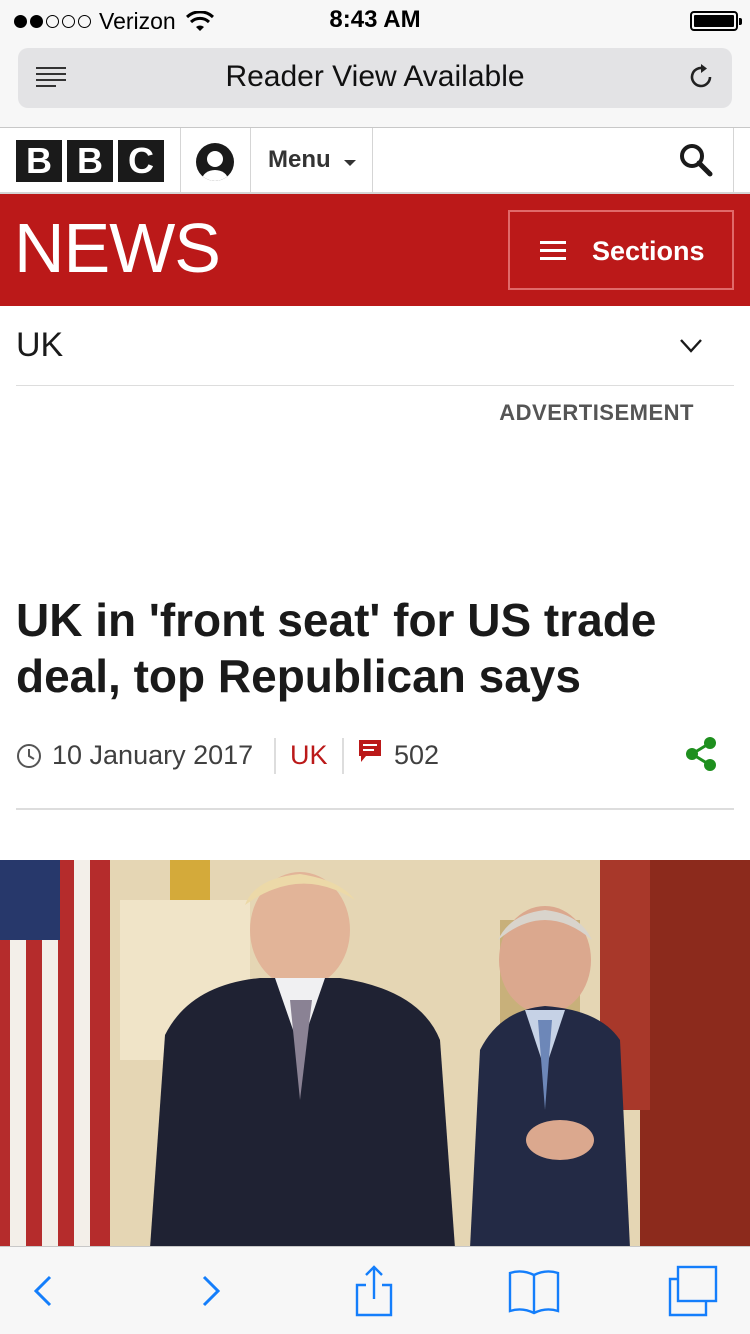 Image resolution: width=750 pixels, height=1334 pixels. I want to click on search-icon, so click(696, 160).